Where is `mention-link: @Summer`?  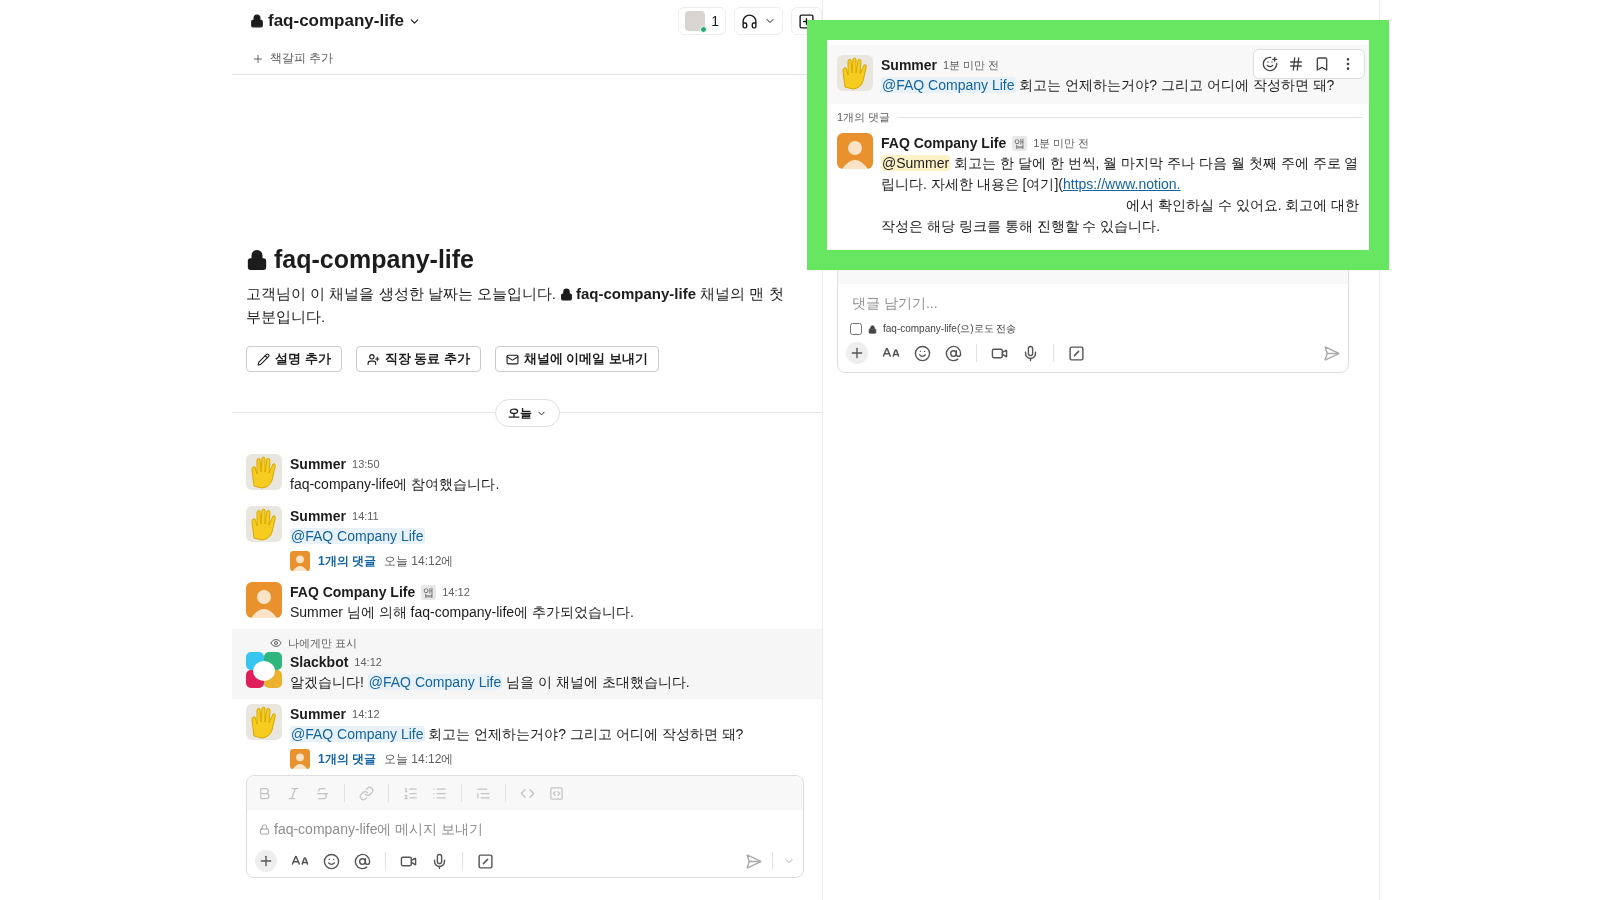 mention-link: @Summer is located at coordinates (916, 163).